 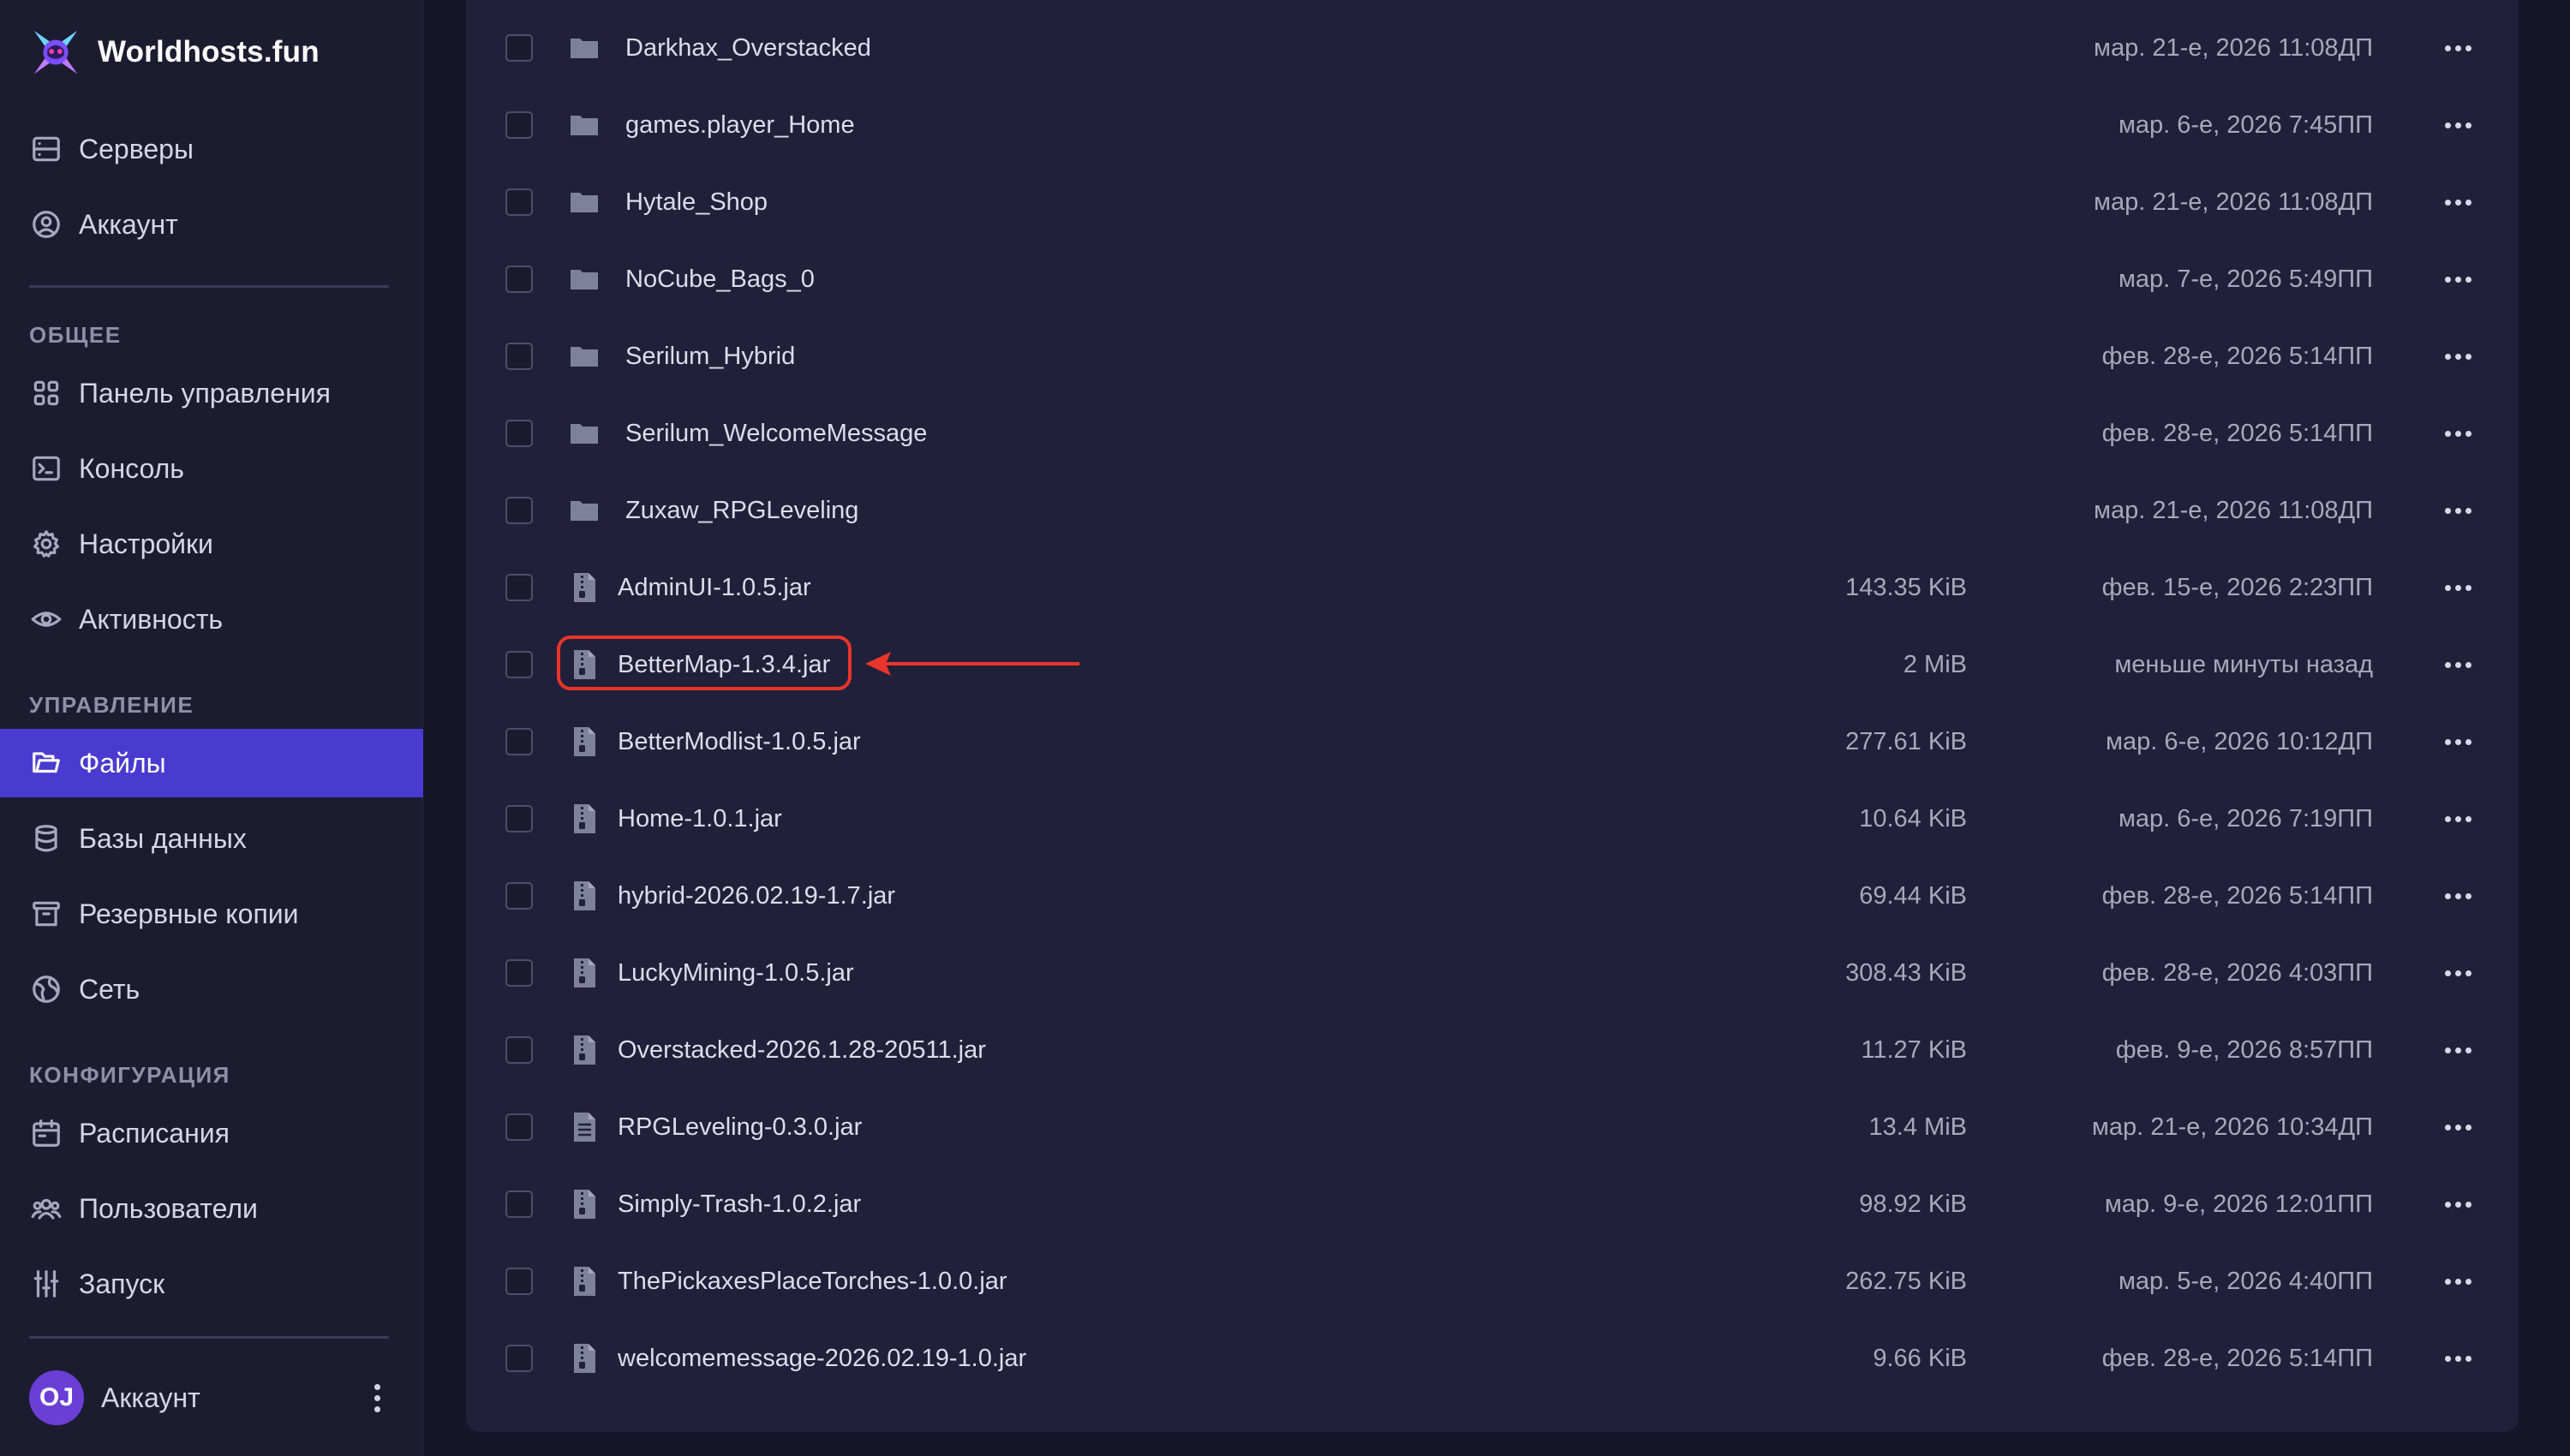 I want to click on nav-label: Файлы, so click(x=122, y=763).